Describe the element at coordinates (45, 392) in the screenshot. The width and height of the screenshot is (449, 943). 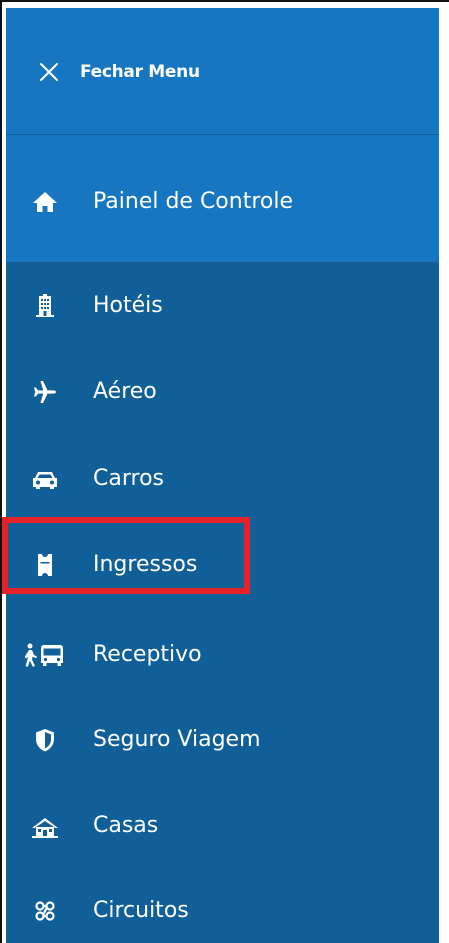
I see `airplane-icon` at that location.